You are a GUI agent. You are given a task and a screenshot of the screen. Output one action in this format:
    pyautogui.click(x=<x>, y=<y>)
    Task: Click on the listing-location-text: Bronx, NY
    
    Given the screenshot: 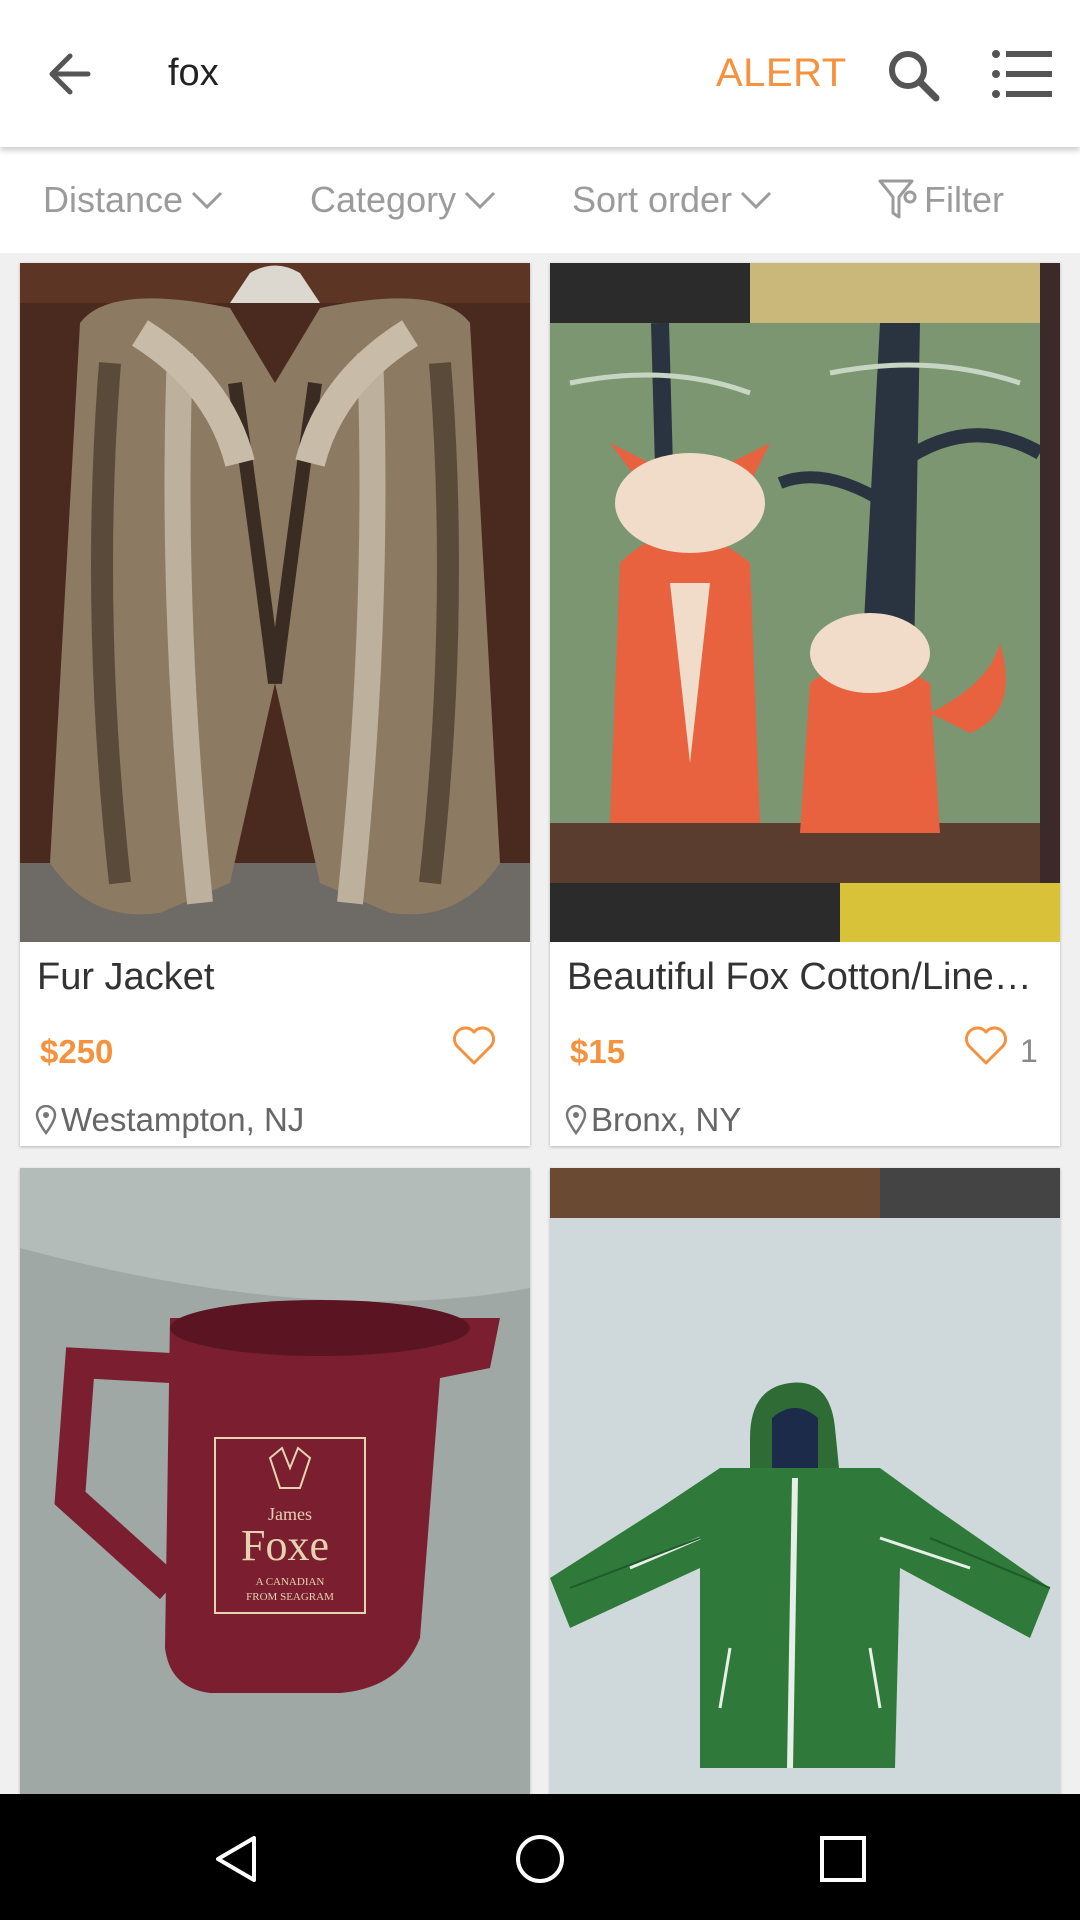 What is the action you would take?
    pyautogui.click(x=666, y=1119)
    